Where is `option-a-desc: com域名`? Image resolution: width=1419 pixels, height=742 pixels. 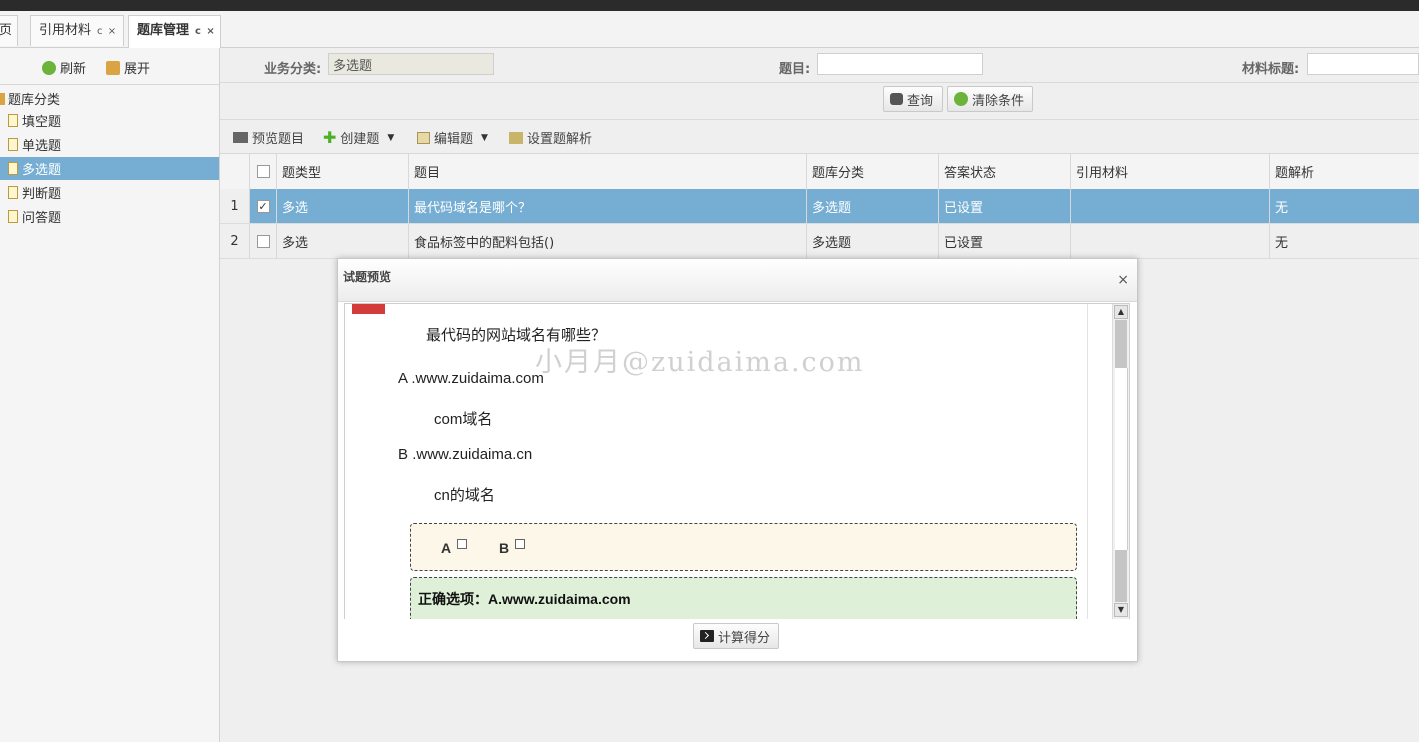
option-a-desc: com域名 is located at coordinates (463, 419).